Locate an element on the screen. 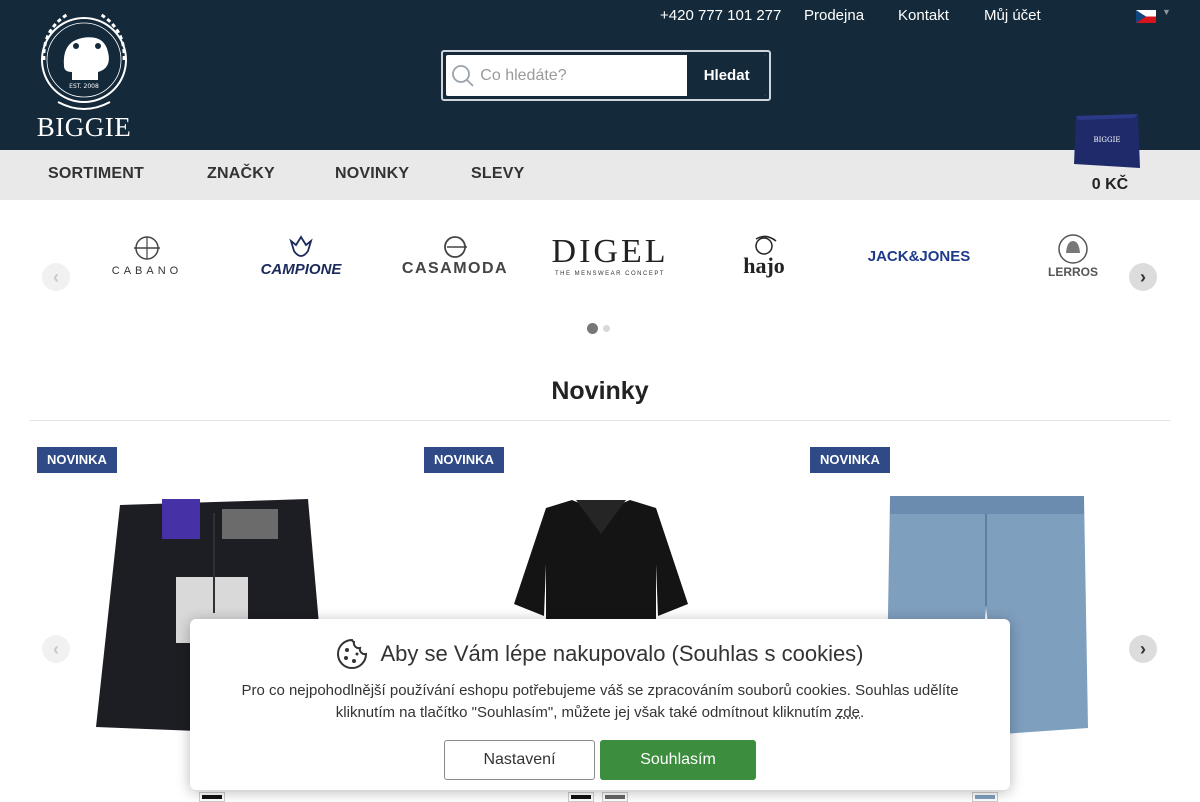 The width and height of the screenshot is (1200, 802). brands-prev-button: ‹ is located at coordinates (56, 277).